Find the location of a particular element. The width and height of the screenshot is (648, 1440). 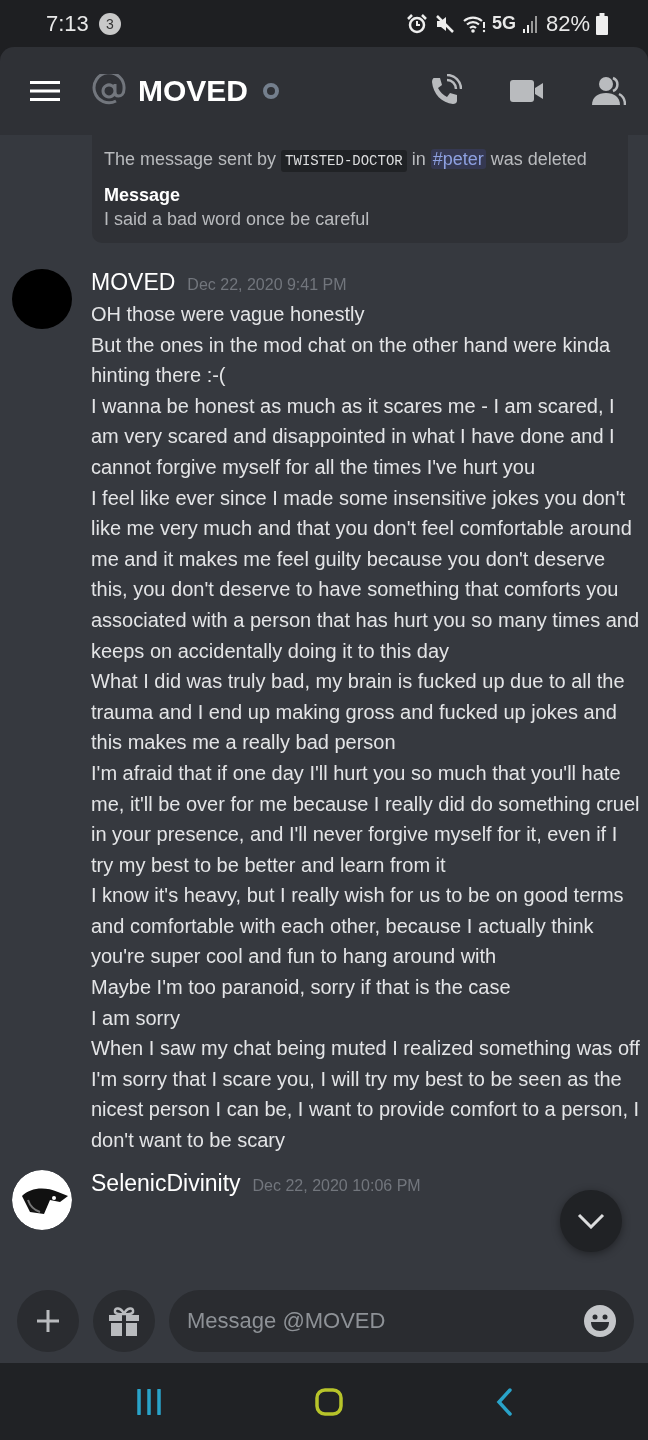

message-text: When I saw my chat being muted I realized something was off is located at coordinates (365, 1049).